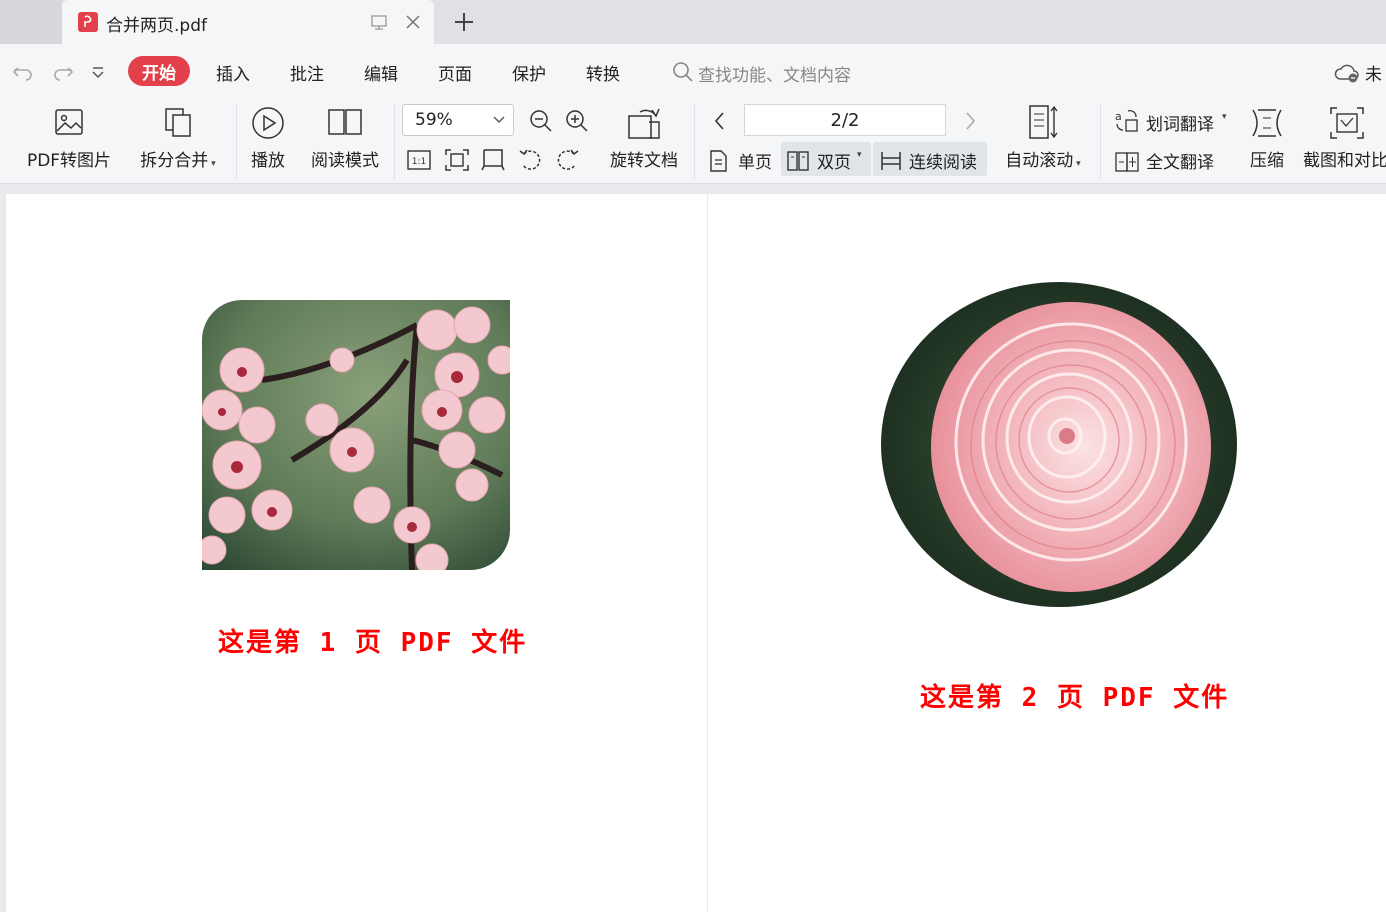 The image size is (1386, 912). What do you see at coordinates (233, 72) in the screenshot?
I see `menu-insert: 插入` at bounding box center [233, 72].